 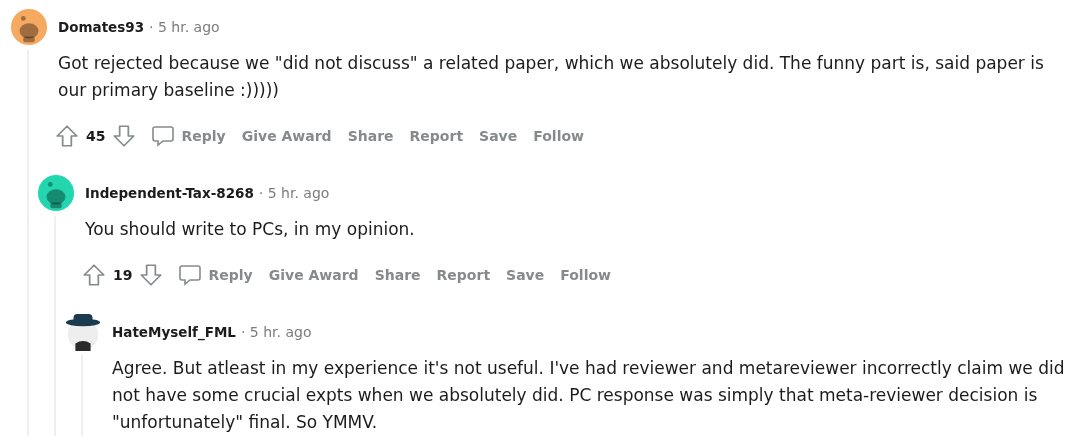 I want to click on username: Domates93, so click(x=101, y=27).